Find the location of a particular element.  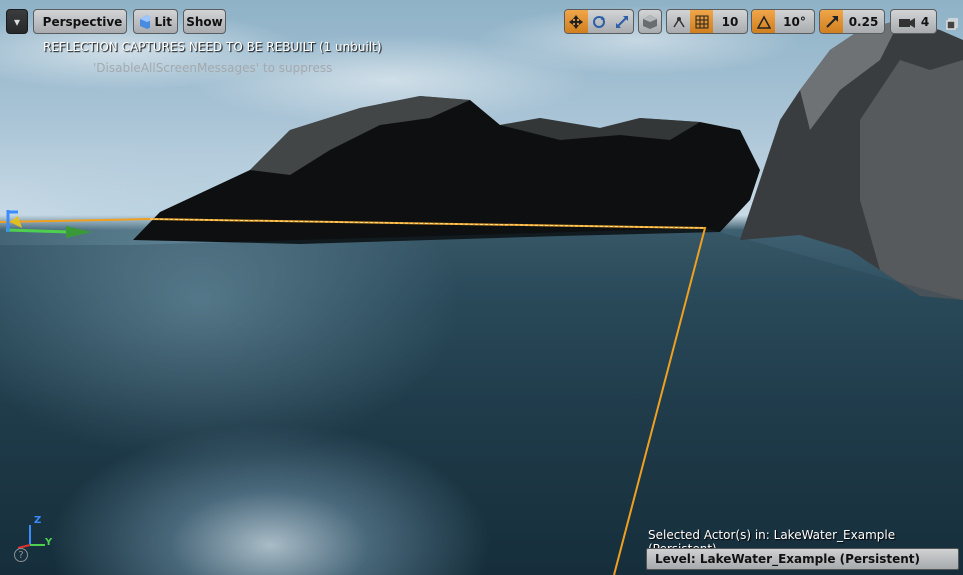

move-arrows-icon is located at coordinates (576, 21).